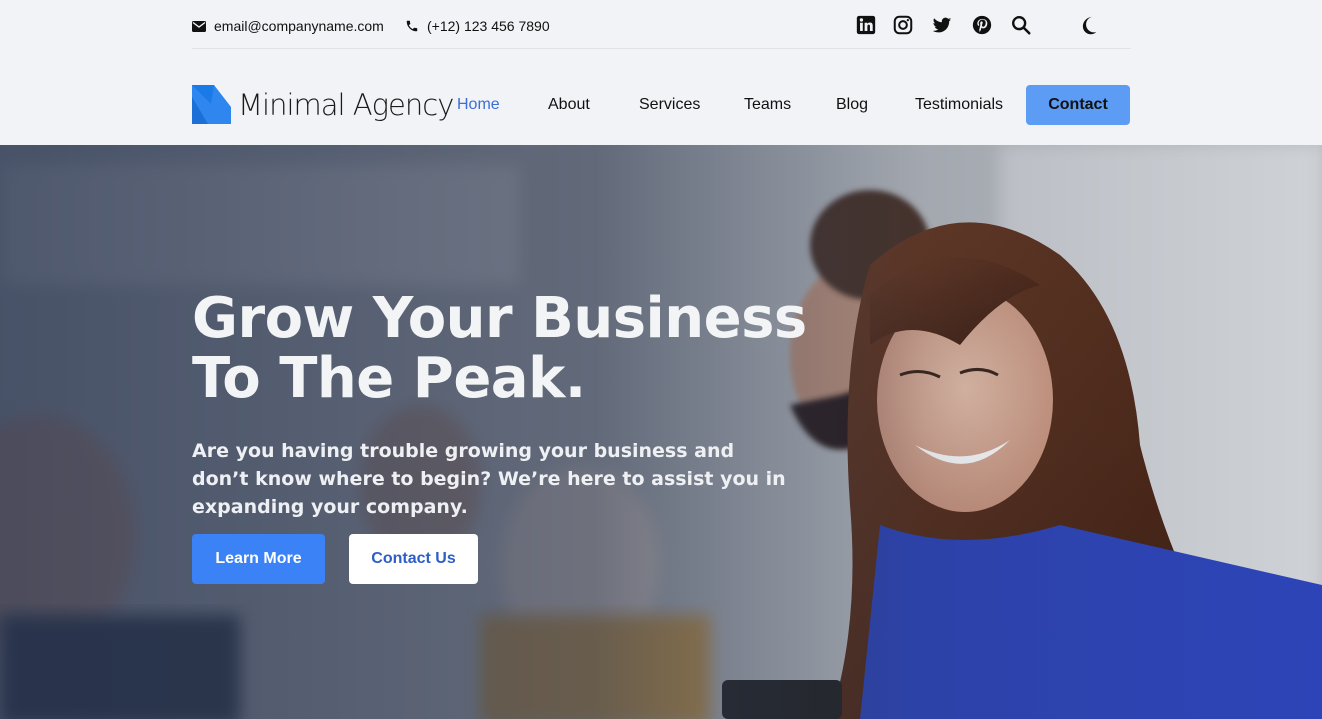 The width and height of the screenshot is (1322, 719). What do you see at coordinates (767, 105) in the screenshot?
I see `nav-teams: Teams` at bounding box center [767, 105].